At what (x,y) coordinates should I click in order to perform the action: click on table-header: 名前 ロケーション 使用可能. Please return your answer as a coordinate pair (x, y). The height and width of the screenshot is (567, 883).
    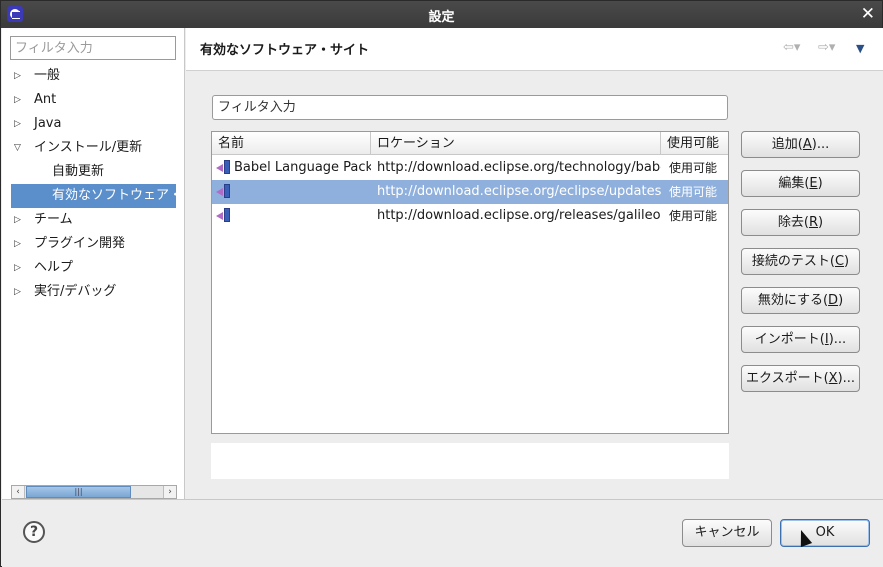
    Looking at the image, I should click on (470, 143).